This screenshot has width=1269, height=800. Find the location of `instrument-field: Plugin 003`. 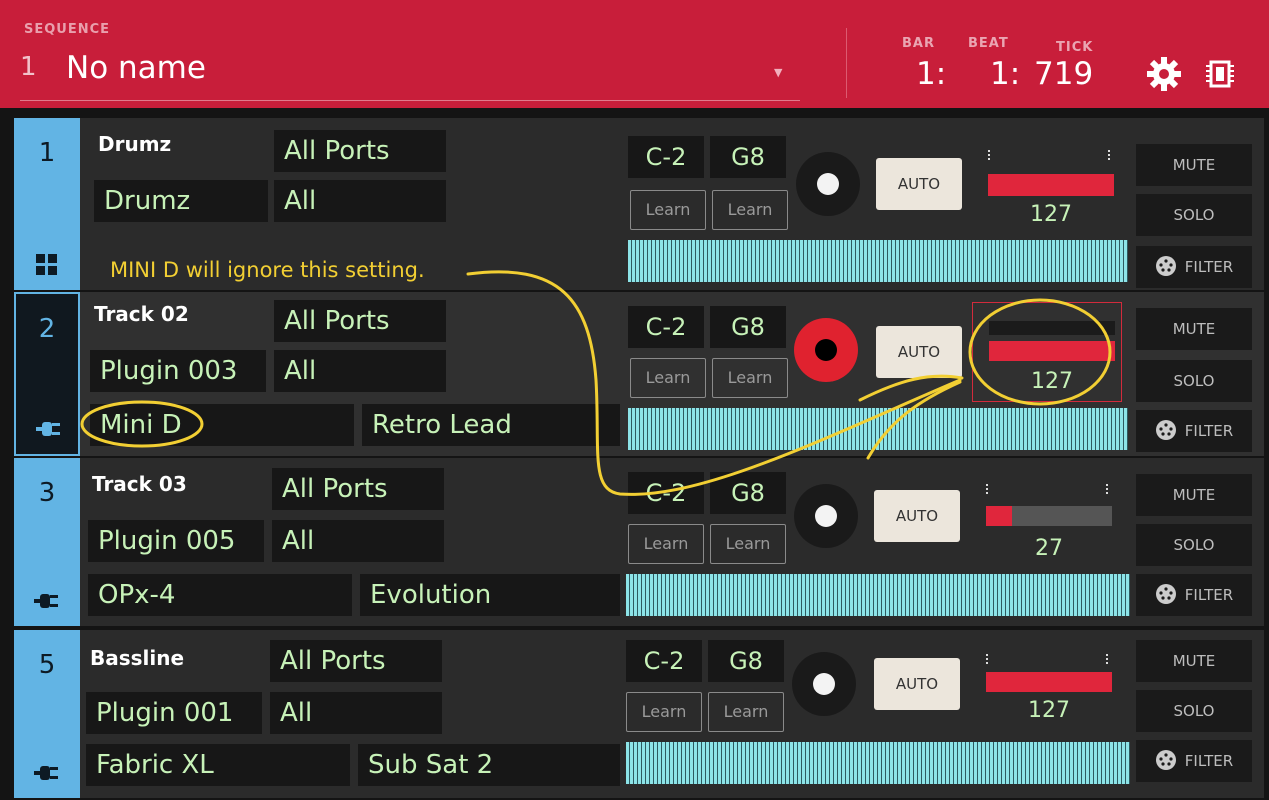

instrument-field: Plugin 003 is located at coordinates (178, 371).